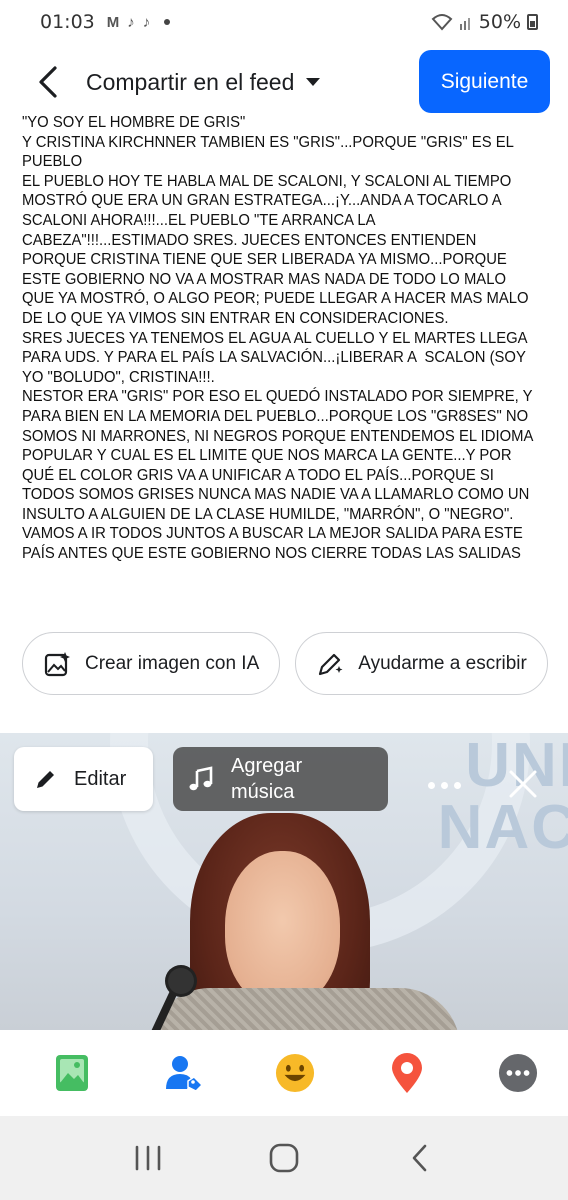 Image resolution: width=568 pixels, height=1200 pixels. I want to click on location-icon, so click(406, 1073).